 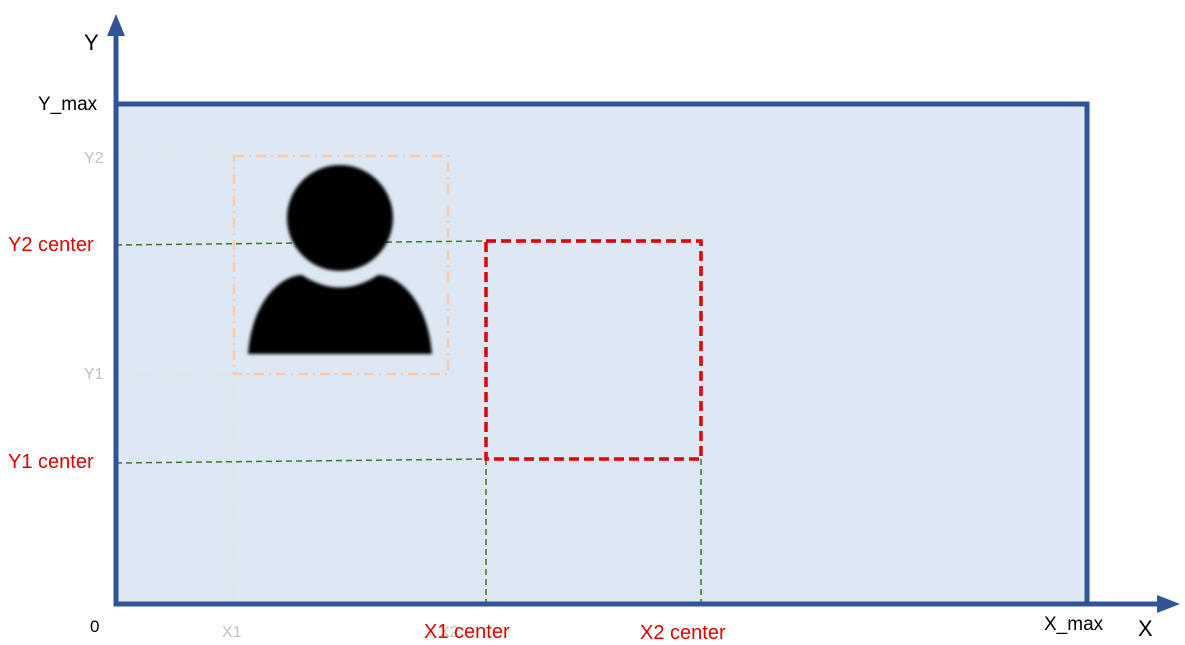 What do you see at coordinates (94, 158) in the screenshot?
I see `y2-label: Y2` at bounding box center [94, 158].